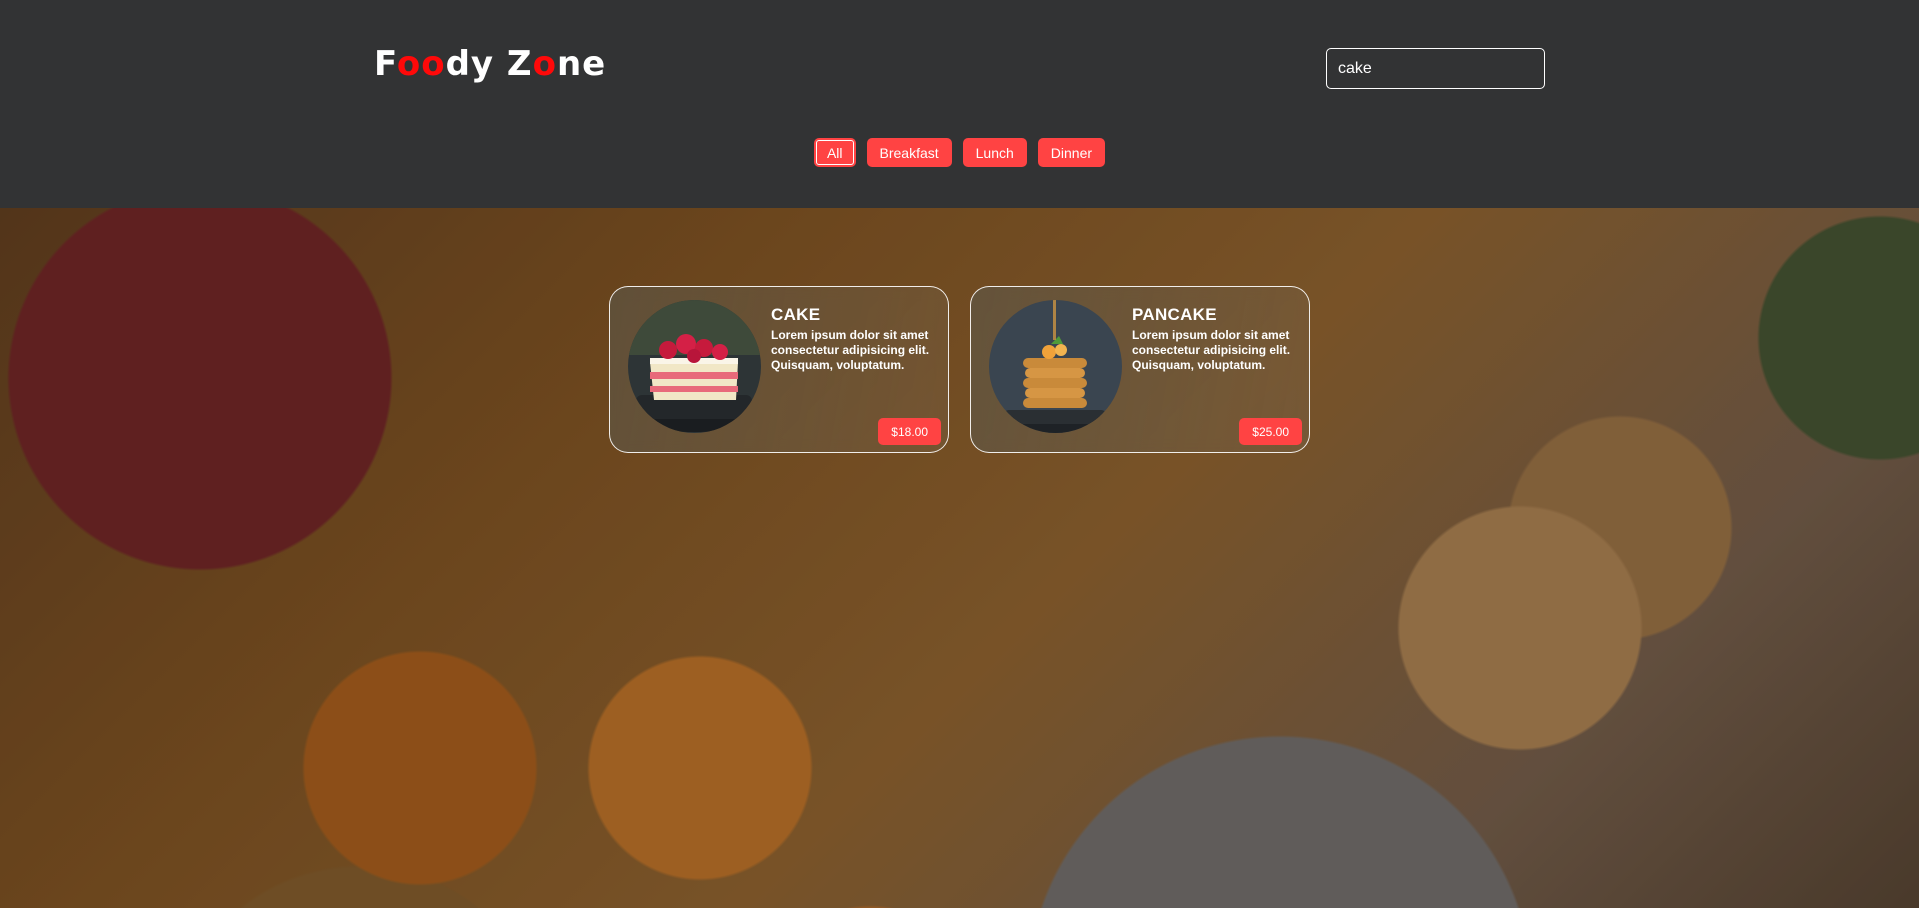  What do you see at coordinates (1270, 431) in the screenshot?
I see `price-button: $25.00` at bounding box center [1270, 431].